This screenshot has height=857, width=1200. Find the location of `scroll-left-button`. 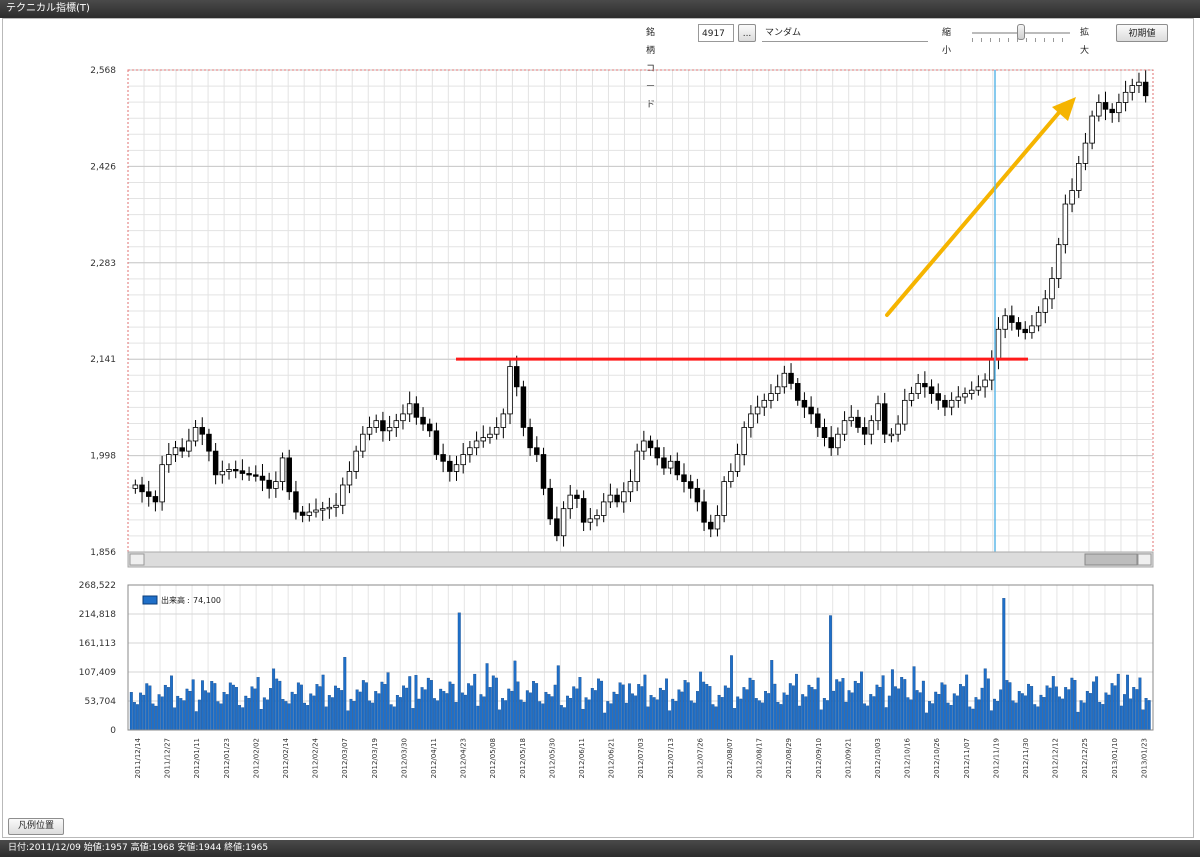

scroll-left-button is located at coordinates (137, 559).